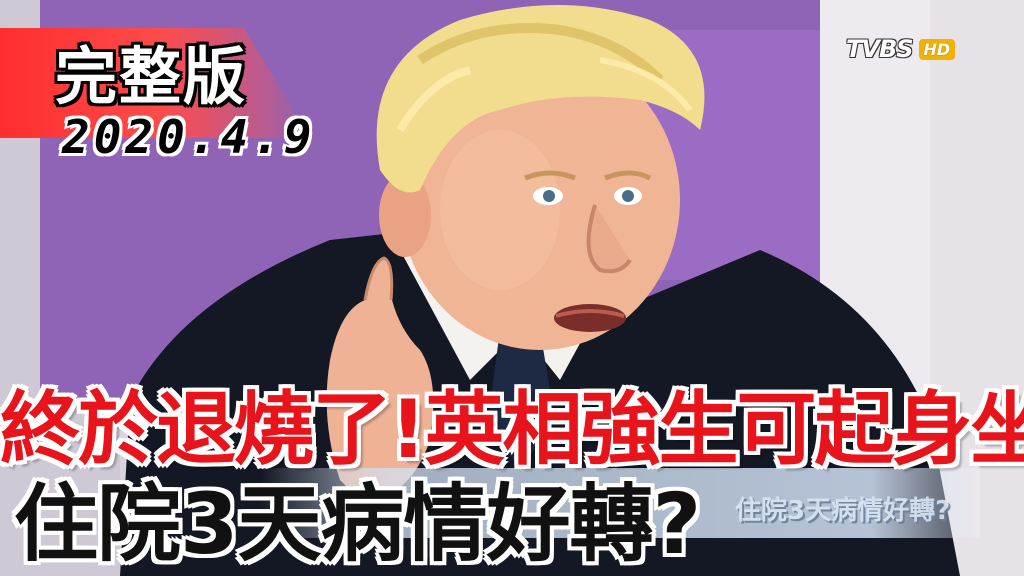 The image size is (1024, 576). I want to click on full-version-label: 完整版, so click(151, 76).